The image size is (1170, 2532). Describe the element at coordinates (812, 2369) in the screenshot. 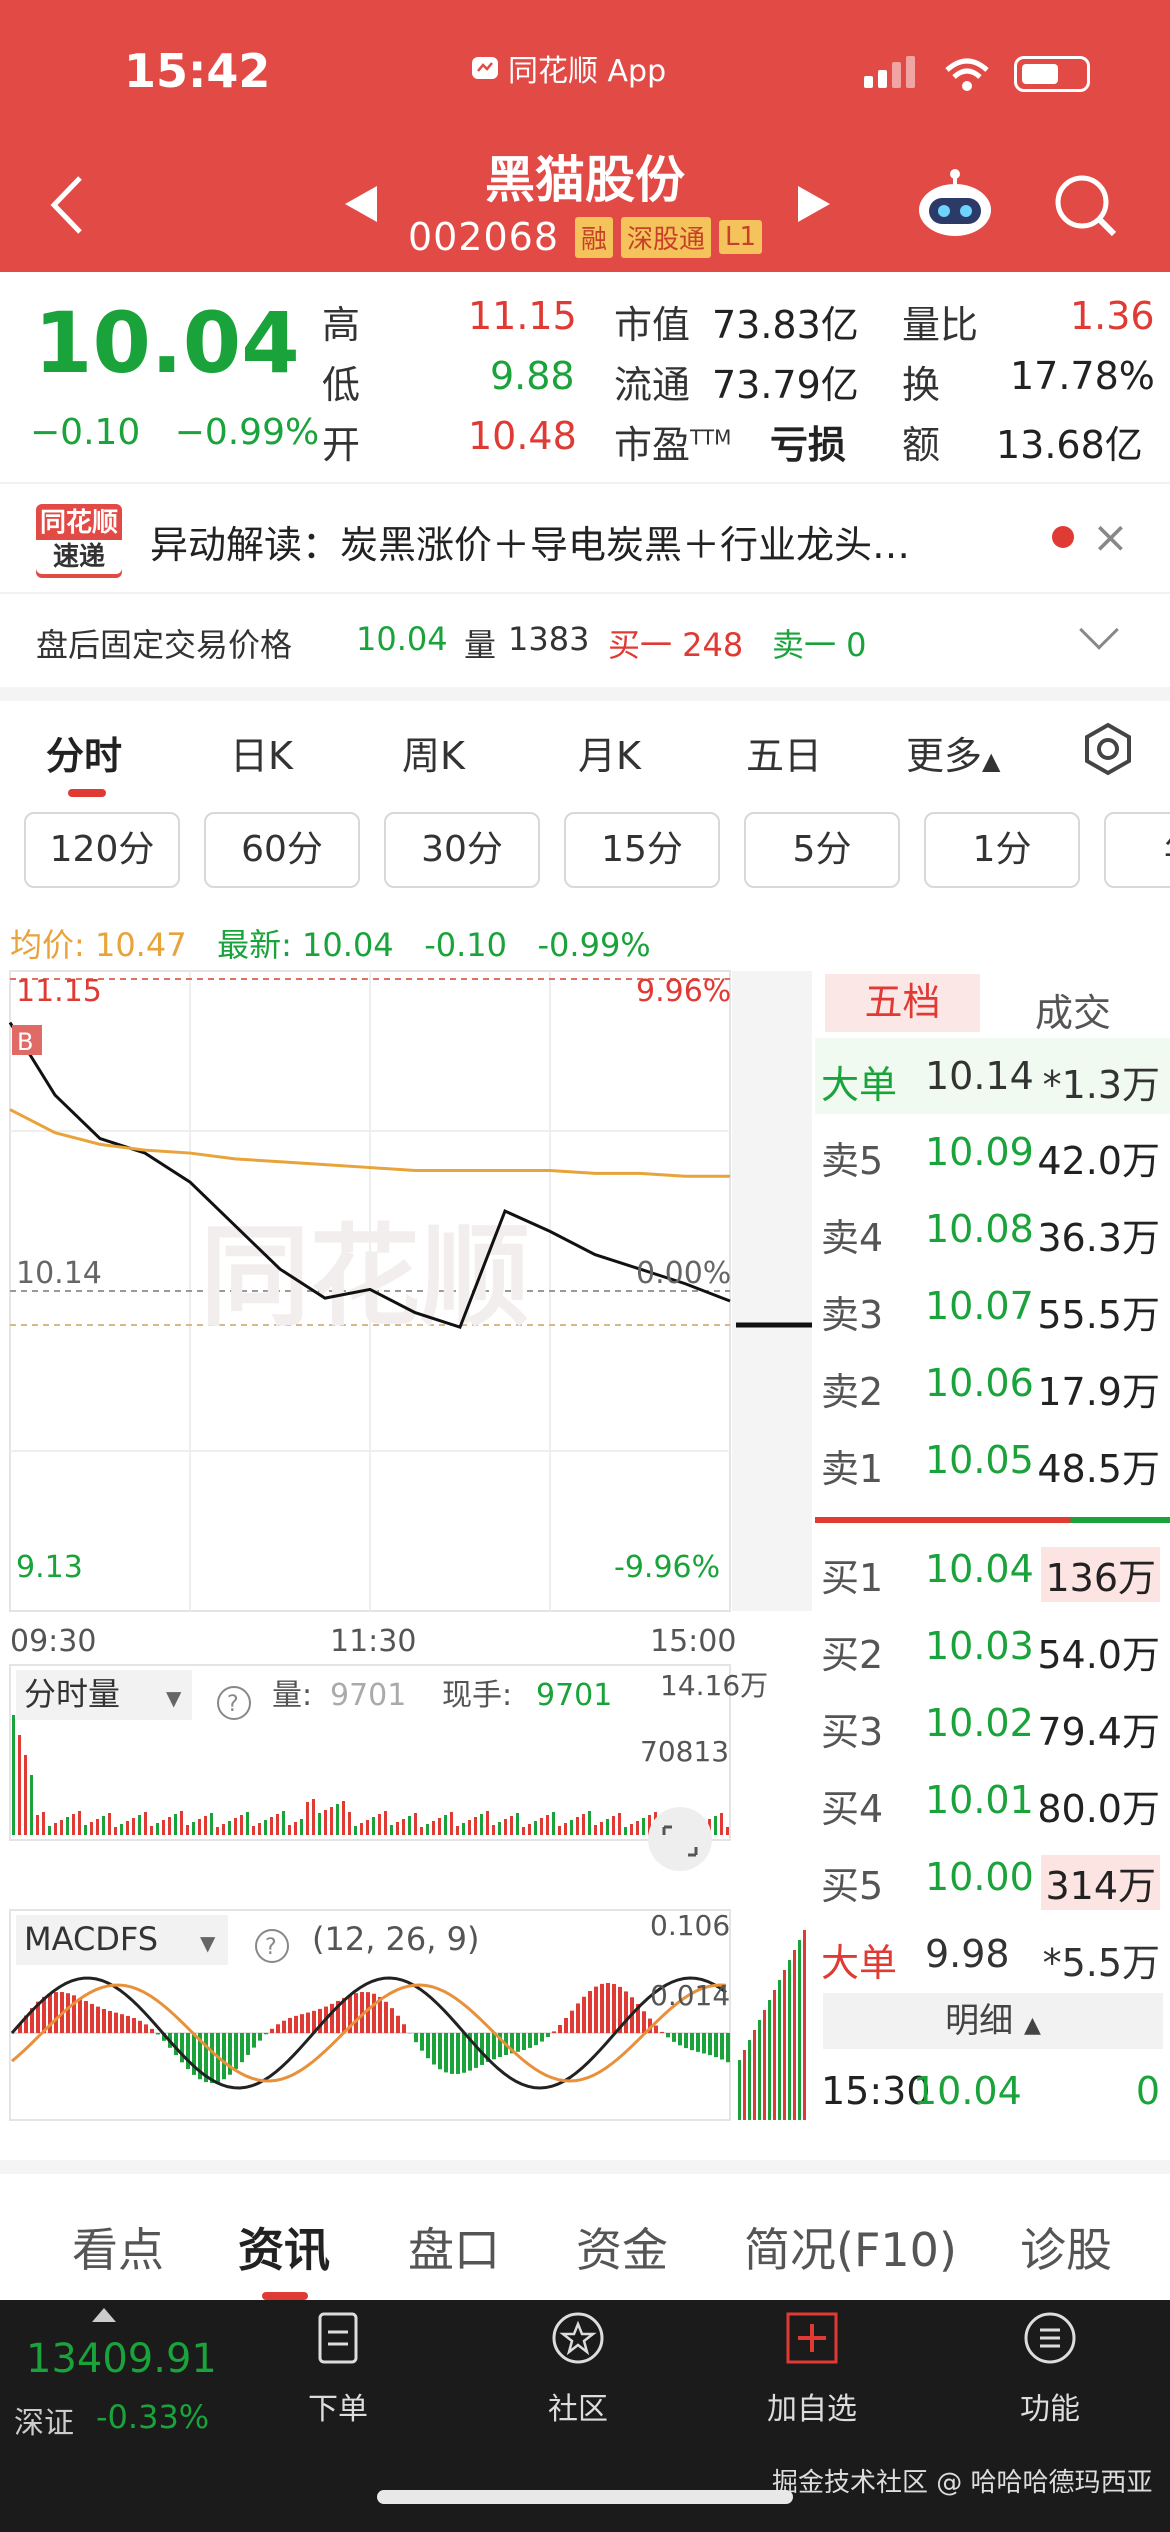

I see `add-watchlist-button: 加自选` at that location.